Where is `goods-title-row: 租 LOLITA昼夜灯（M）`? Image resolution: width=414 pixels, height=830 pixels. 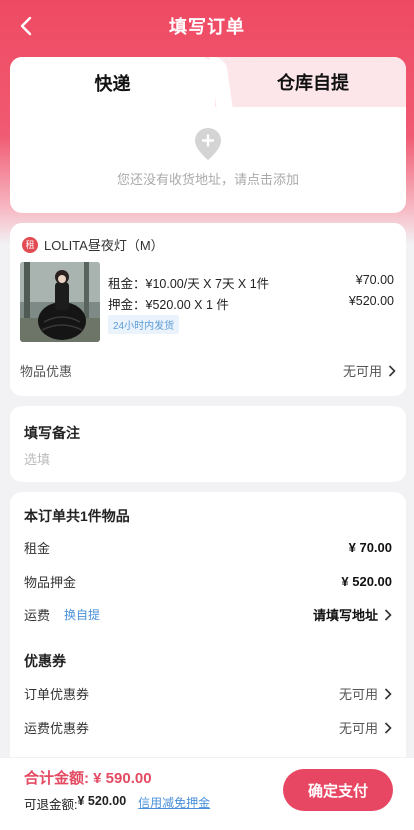
goods-title-row: 租 LOLITA昼夜灯（M） is located at coordinates (93, 244).